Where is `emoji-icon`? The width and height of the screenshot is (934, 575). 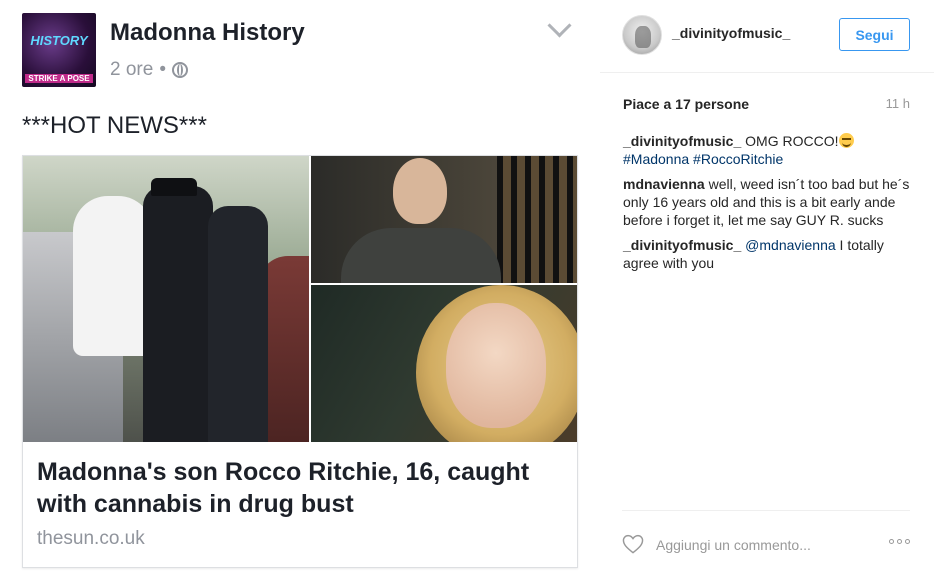
emoji-icon is located at coordinates (846, 140).